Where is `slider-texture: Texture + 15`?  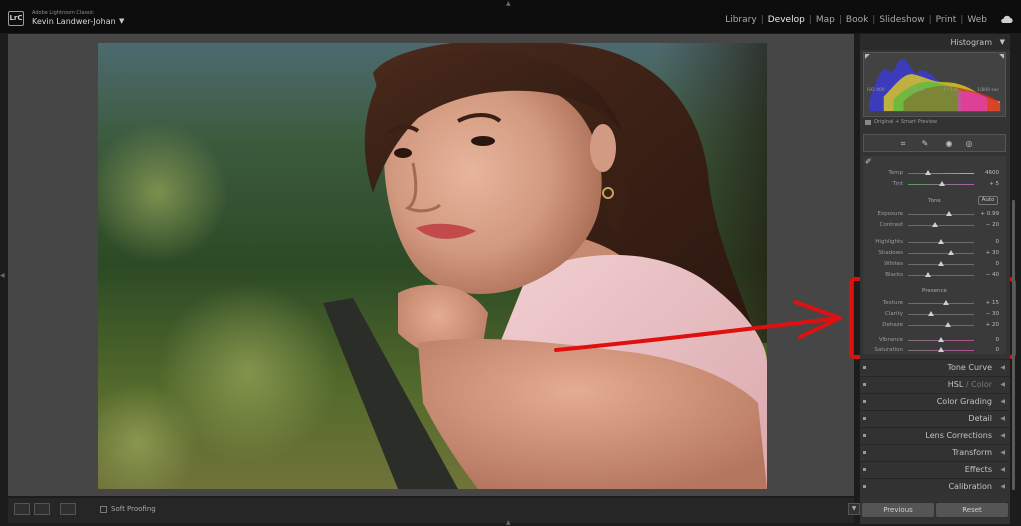
slider-texture: Texture + 15 is located at coordinates (934, 303).